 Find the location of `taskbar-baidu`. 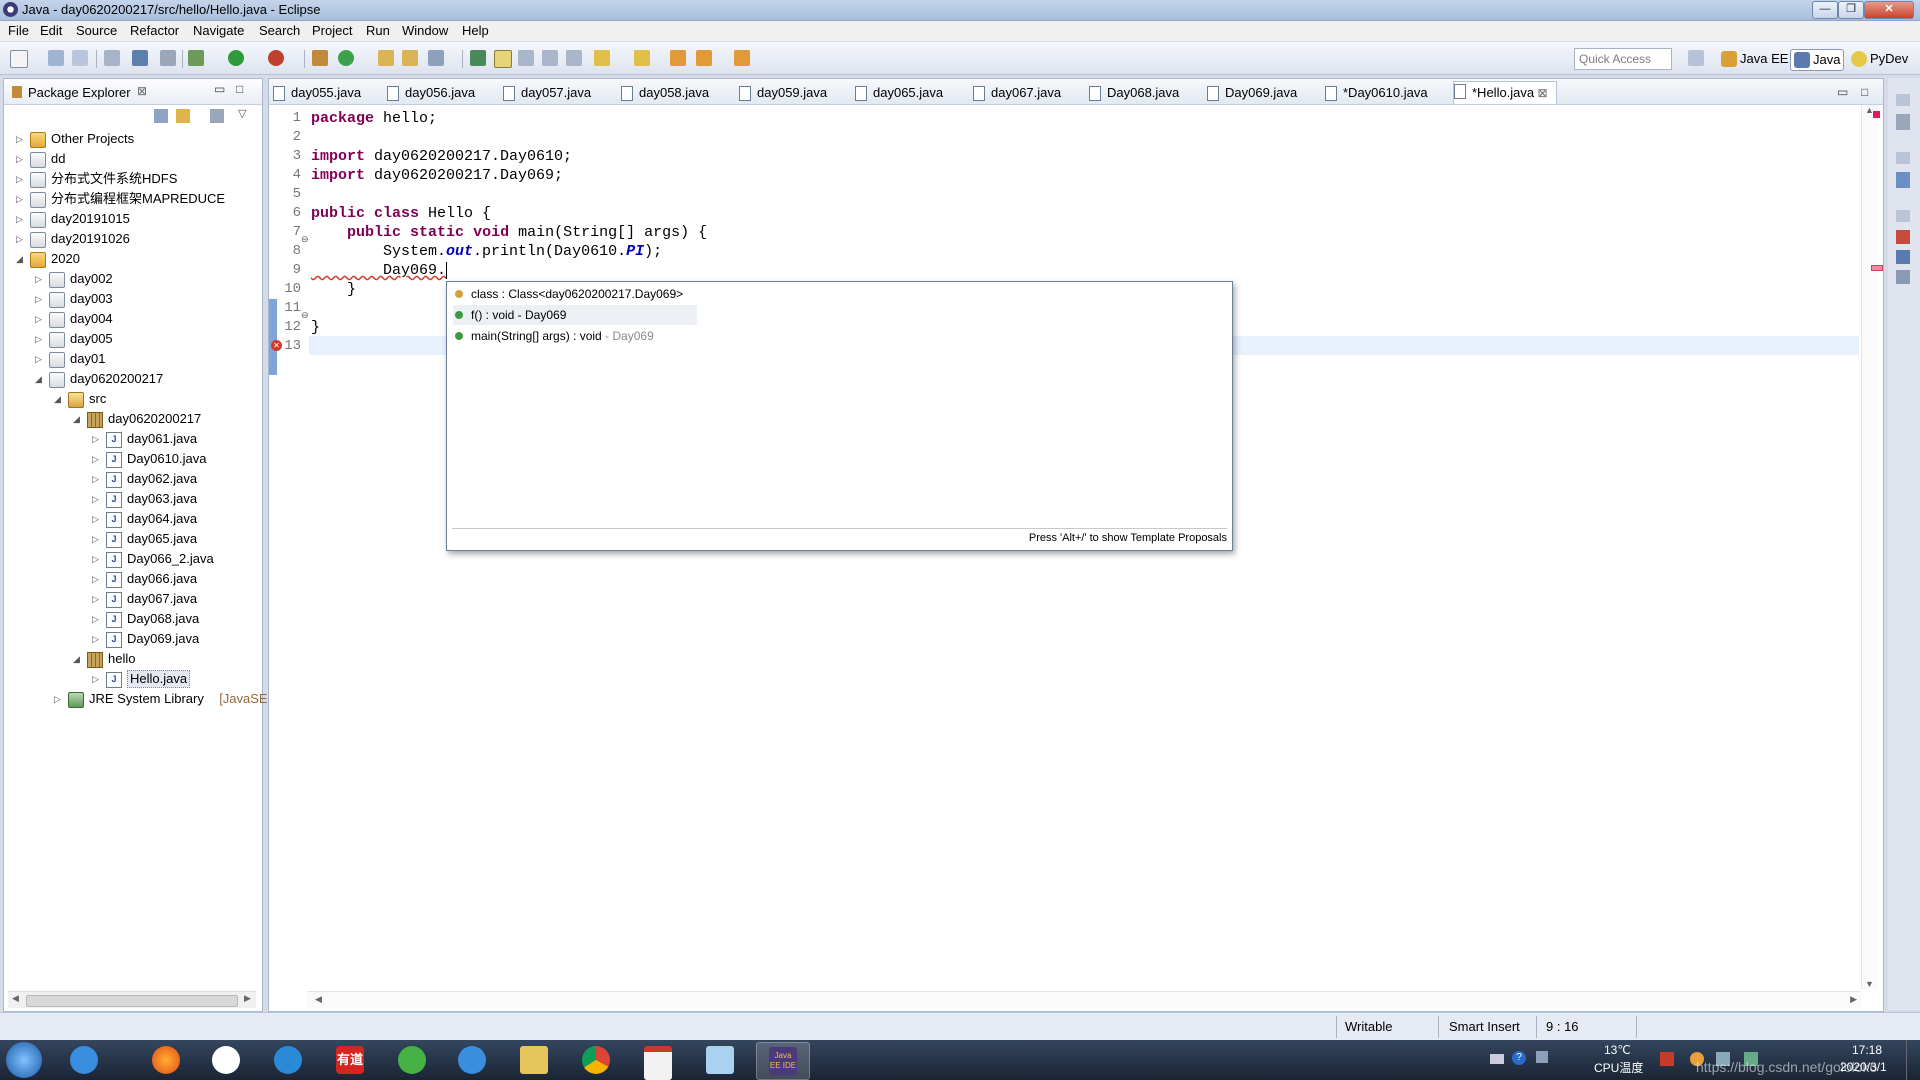

taskbar-baidu is located at coordinates (226, 1060).